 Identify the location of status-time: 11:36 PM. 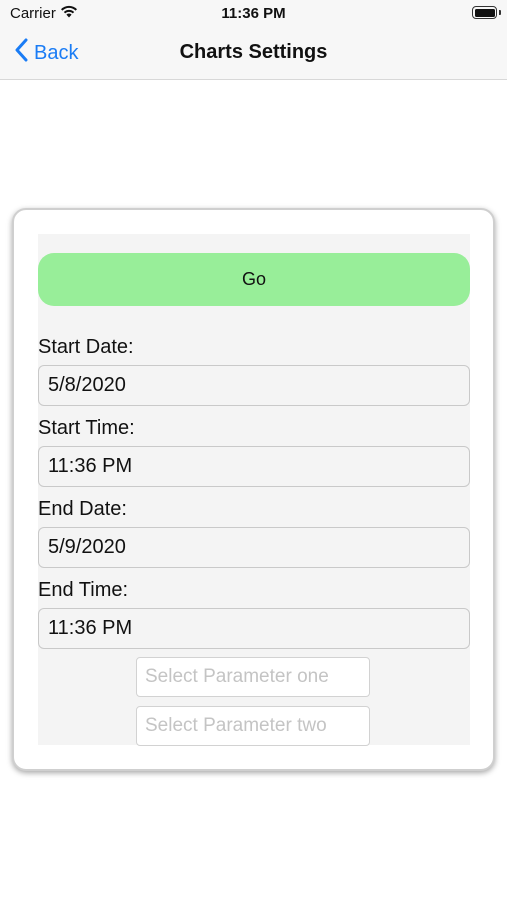
(253, 13).